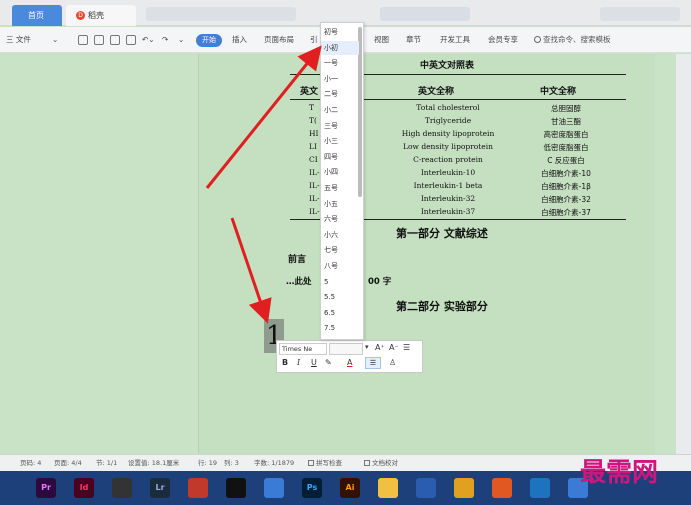 The height and width of the screenshot is (505, 691). I want to click on tab-start: 开始, so click(209, 40).